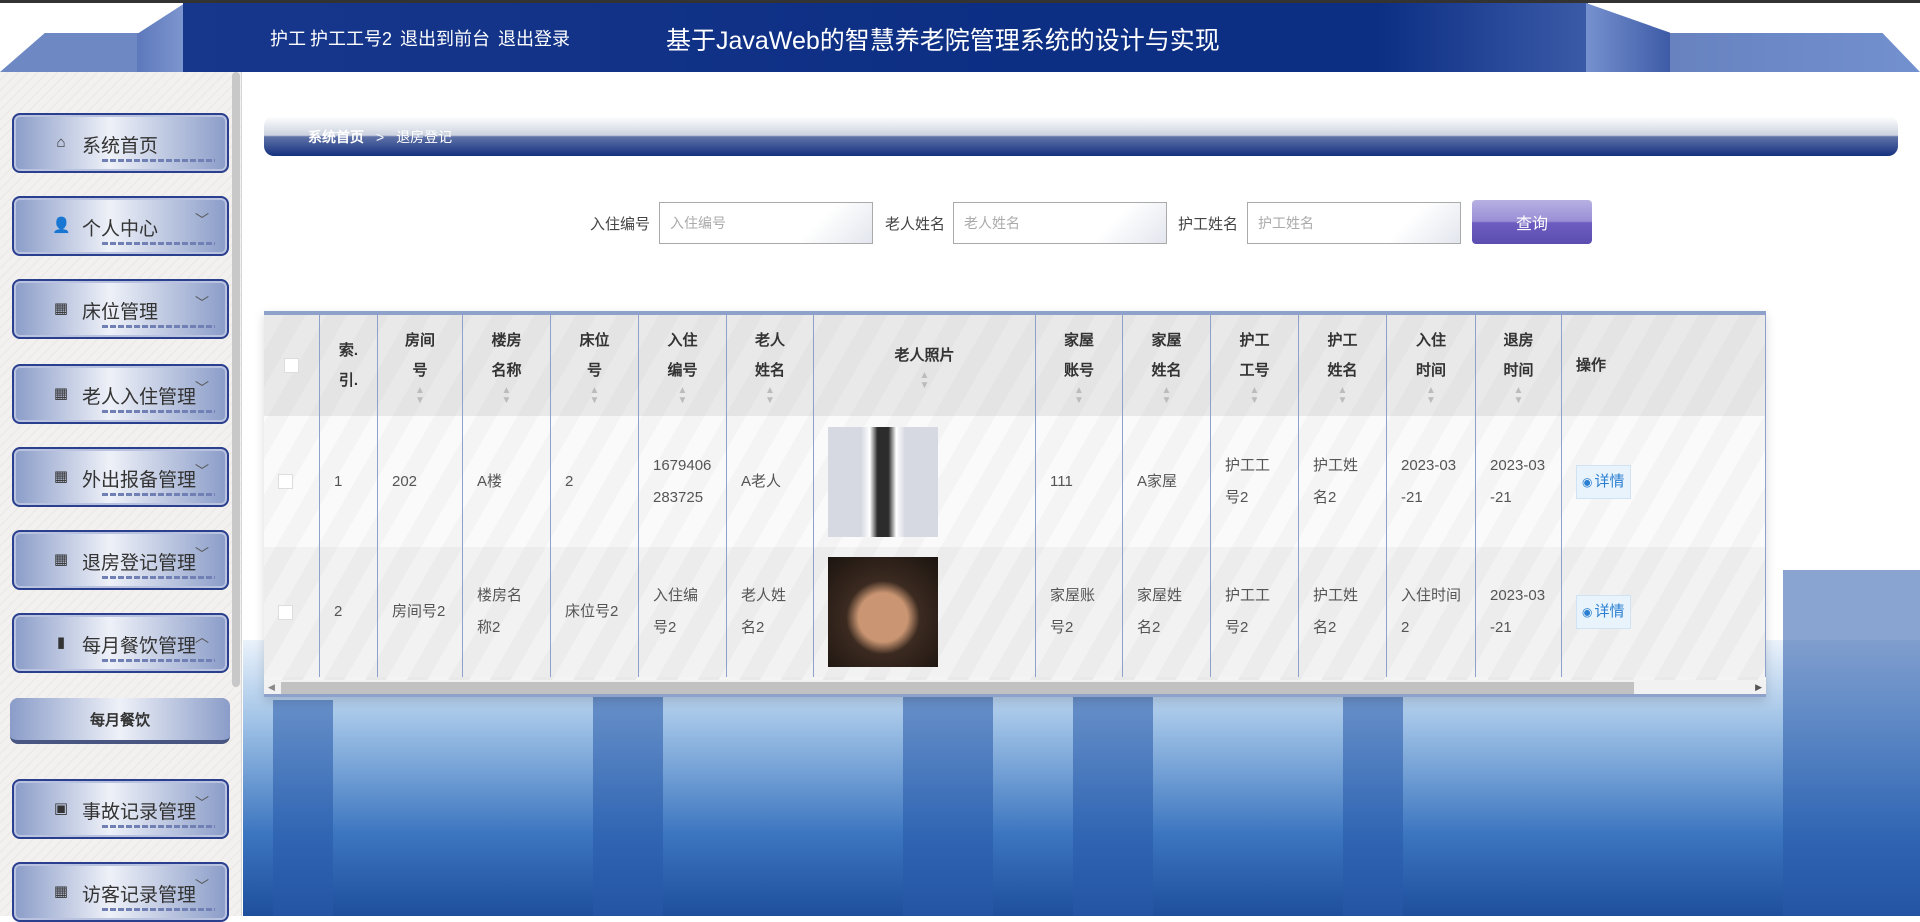 The height and width of the screenshot is (922, 1920). What do you see at coordinates (595, 481) in the screenshot?
I see `cell-bed: 2` at bounding box center [595, 481].